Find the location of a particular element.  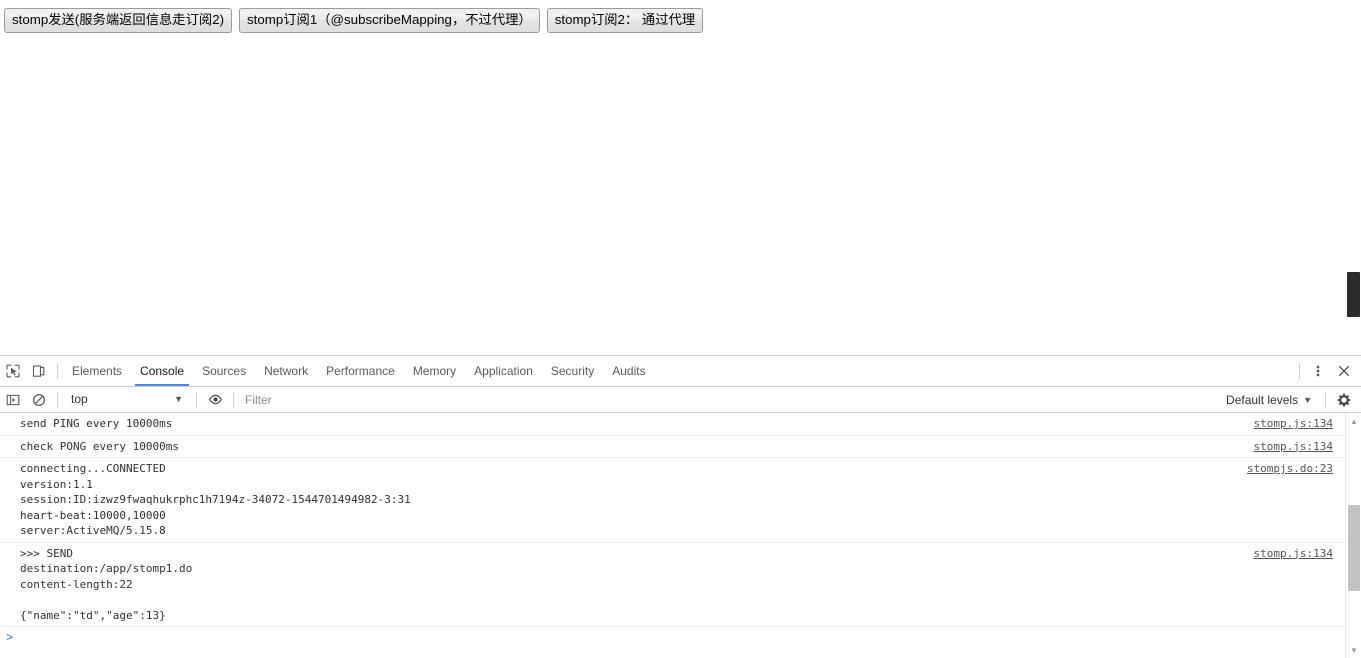

chevron-down-icon-levels: ▼ is located at coordinates (1307, 399).